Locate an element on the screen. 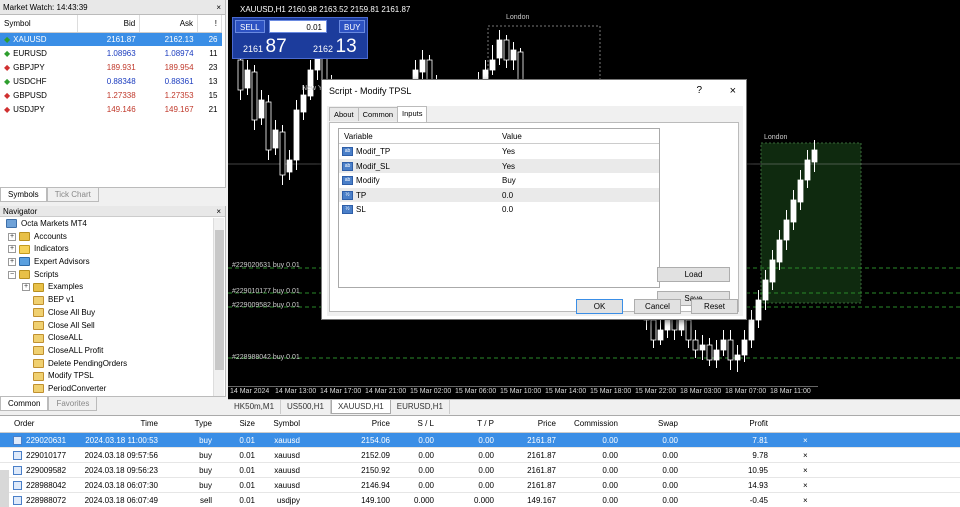 This screenshot has height=507, width=960. input-param-row: ab Modify Buy is located at coordinates (499, 180).